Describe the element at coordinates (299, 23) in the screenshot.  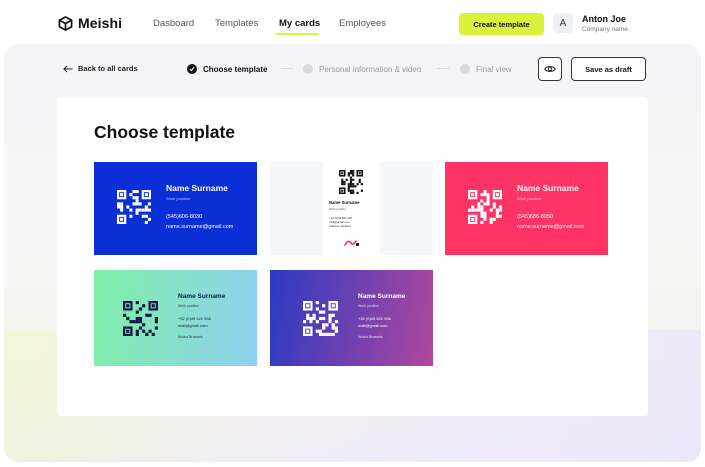
I see `nav-my-cards: My cards` at that location.